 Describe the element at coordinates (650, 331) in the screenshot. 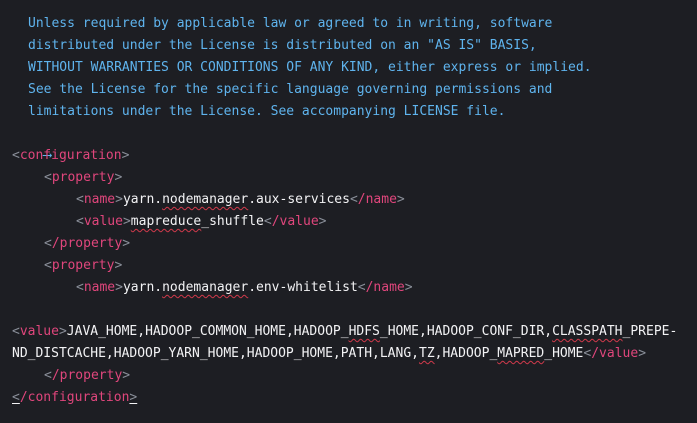

I see `property-value-text: _PREPE-` at that location.